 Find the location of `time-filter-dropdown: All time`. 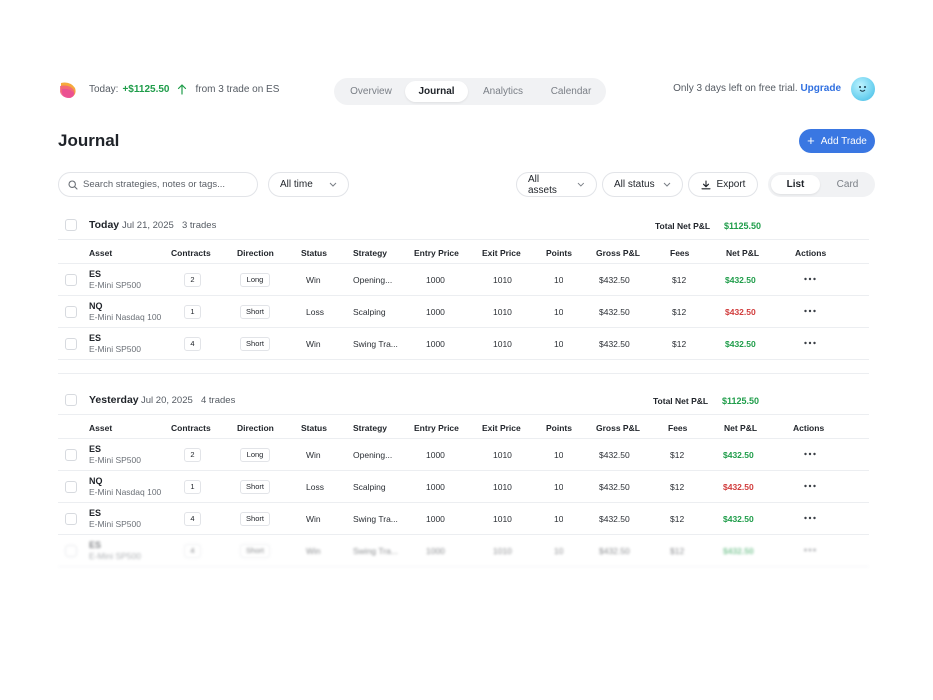

time-filter-dropdown: All time is located at coordinates (308, 184).